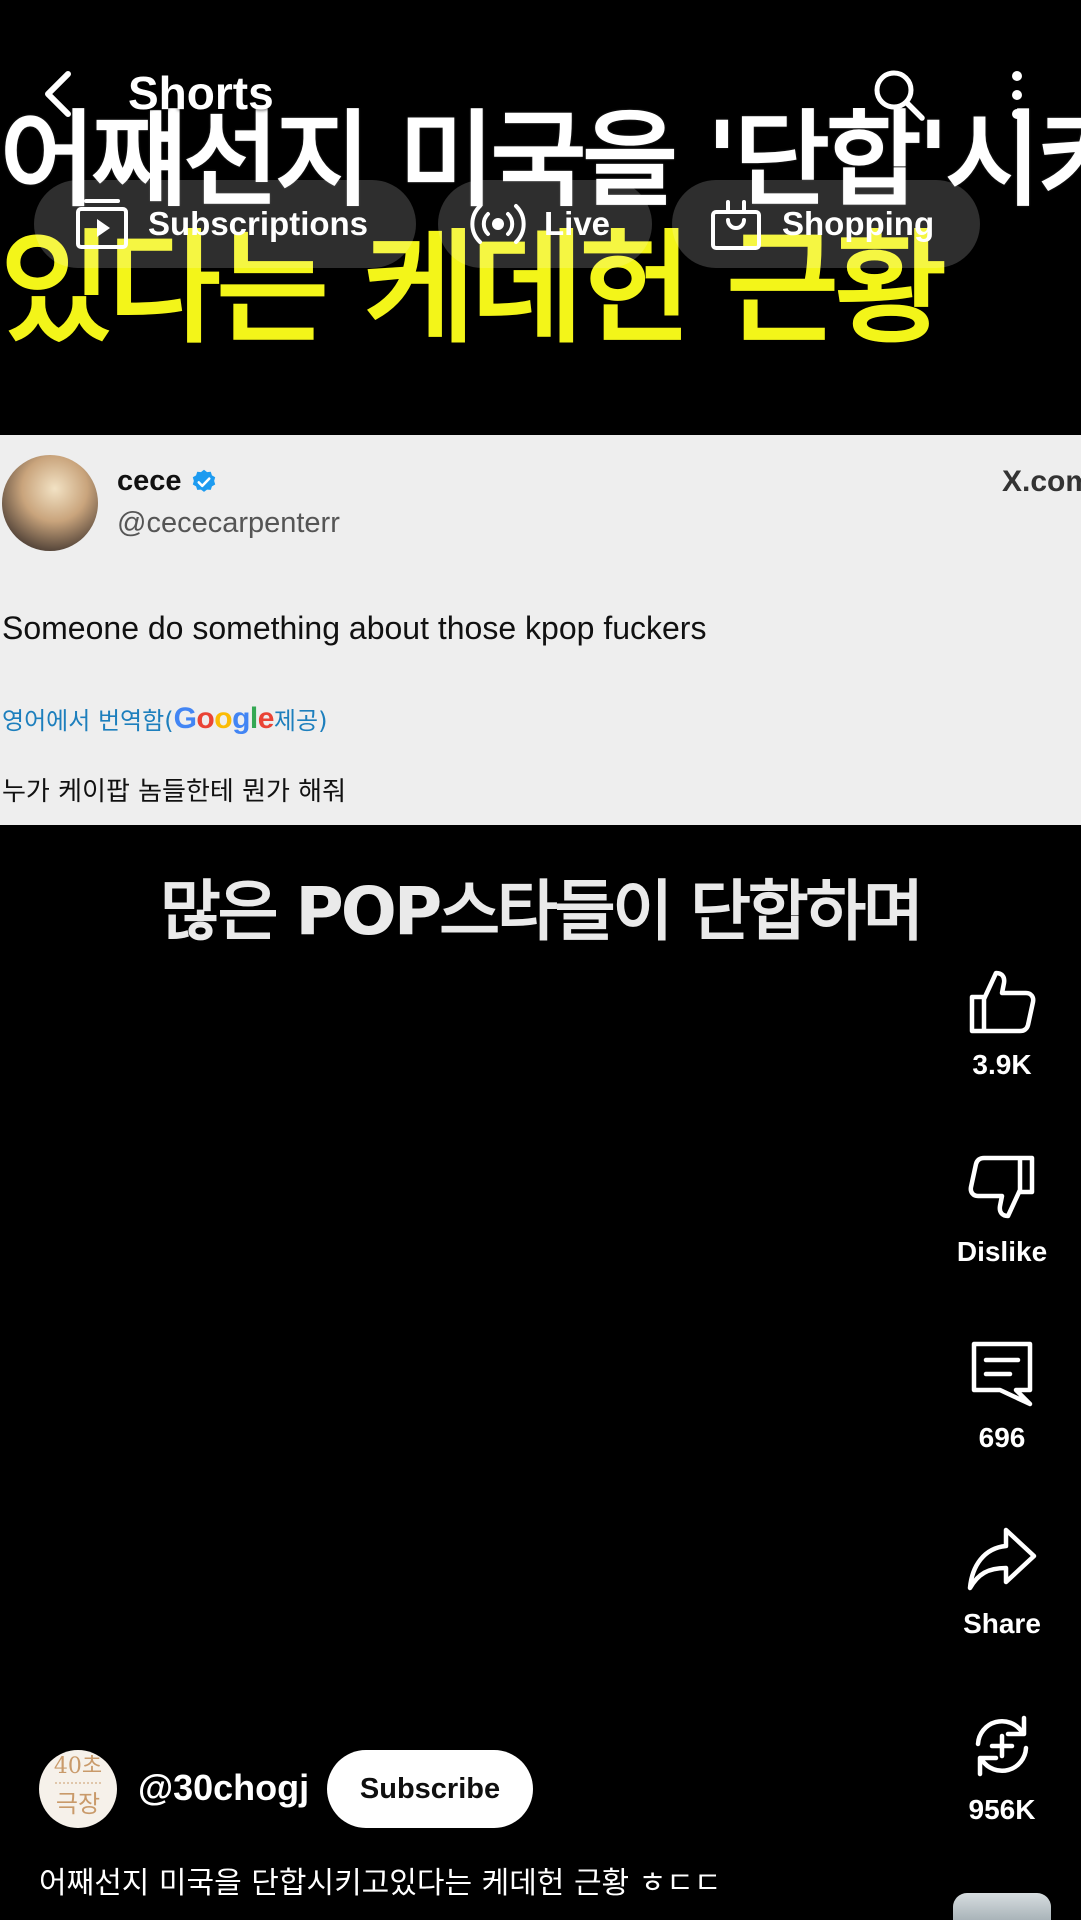 The width and height of the screenshot is (1081, 1920). I want to click on dislike-button: Dislike, so click(1002, 1210).